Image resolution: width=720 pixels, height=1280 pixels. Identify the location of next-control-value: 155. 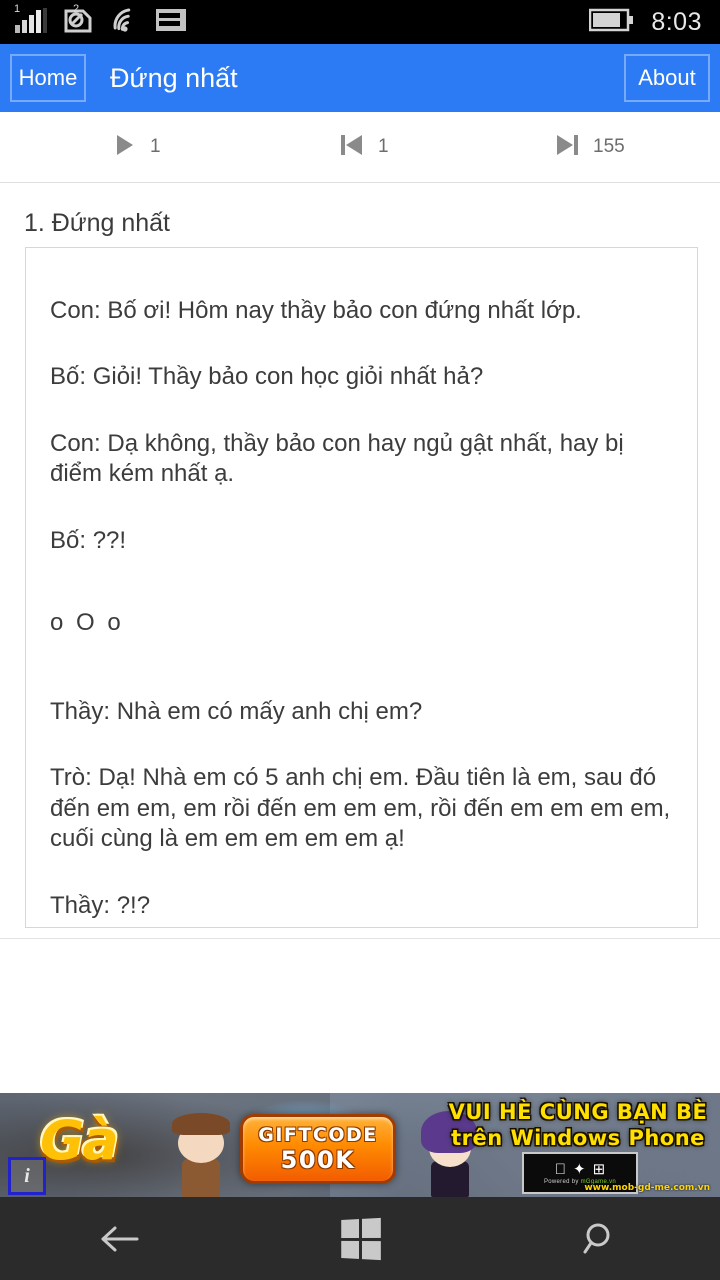
(609, 146).